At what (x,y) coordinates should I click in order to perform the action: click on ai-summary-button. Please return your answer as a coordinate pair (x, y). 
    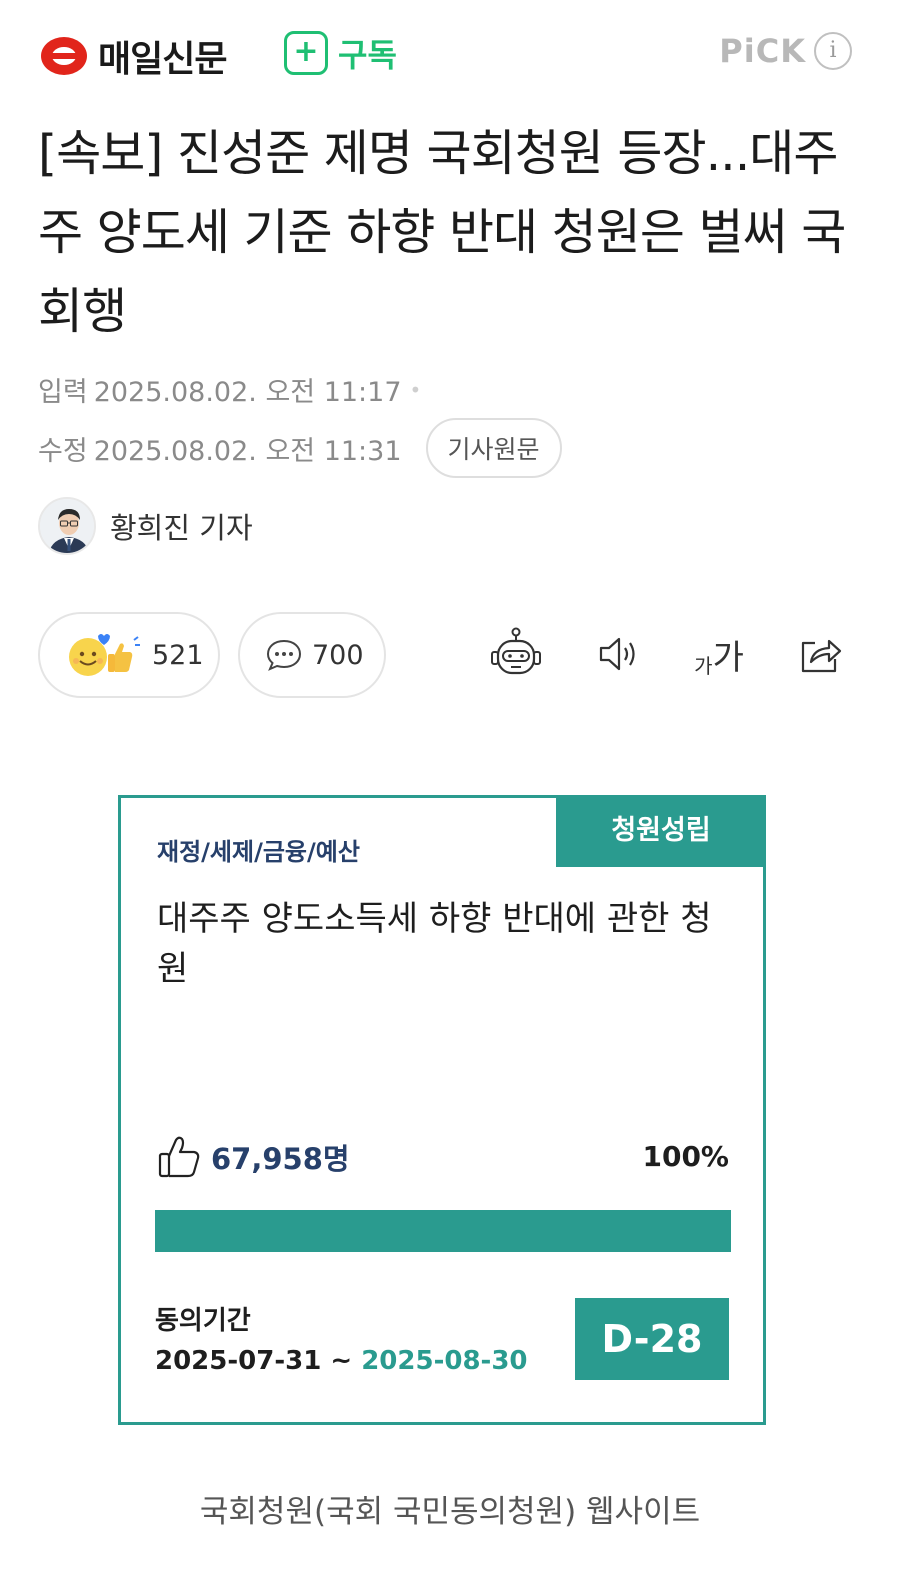
    Looking at the image, I should click on (516, 654).